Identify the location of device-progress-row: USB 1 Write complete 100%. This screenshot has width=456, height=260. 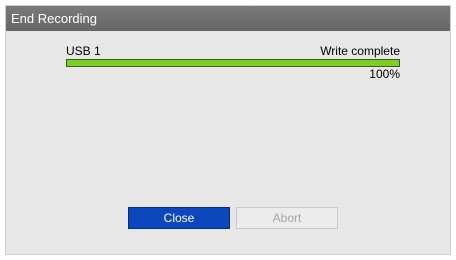
(233, 62).